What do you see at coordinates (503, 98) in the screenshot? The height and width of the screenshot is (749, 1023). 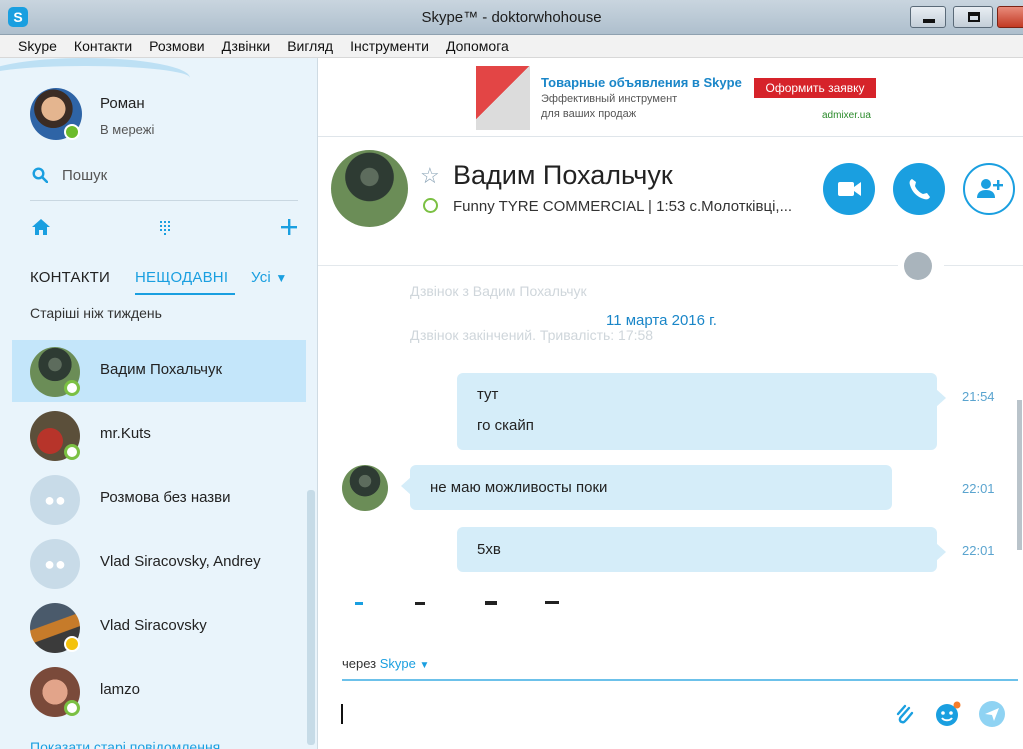 I see `ad-image` at bounding box center [503, 98].